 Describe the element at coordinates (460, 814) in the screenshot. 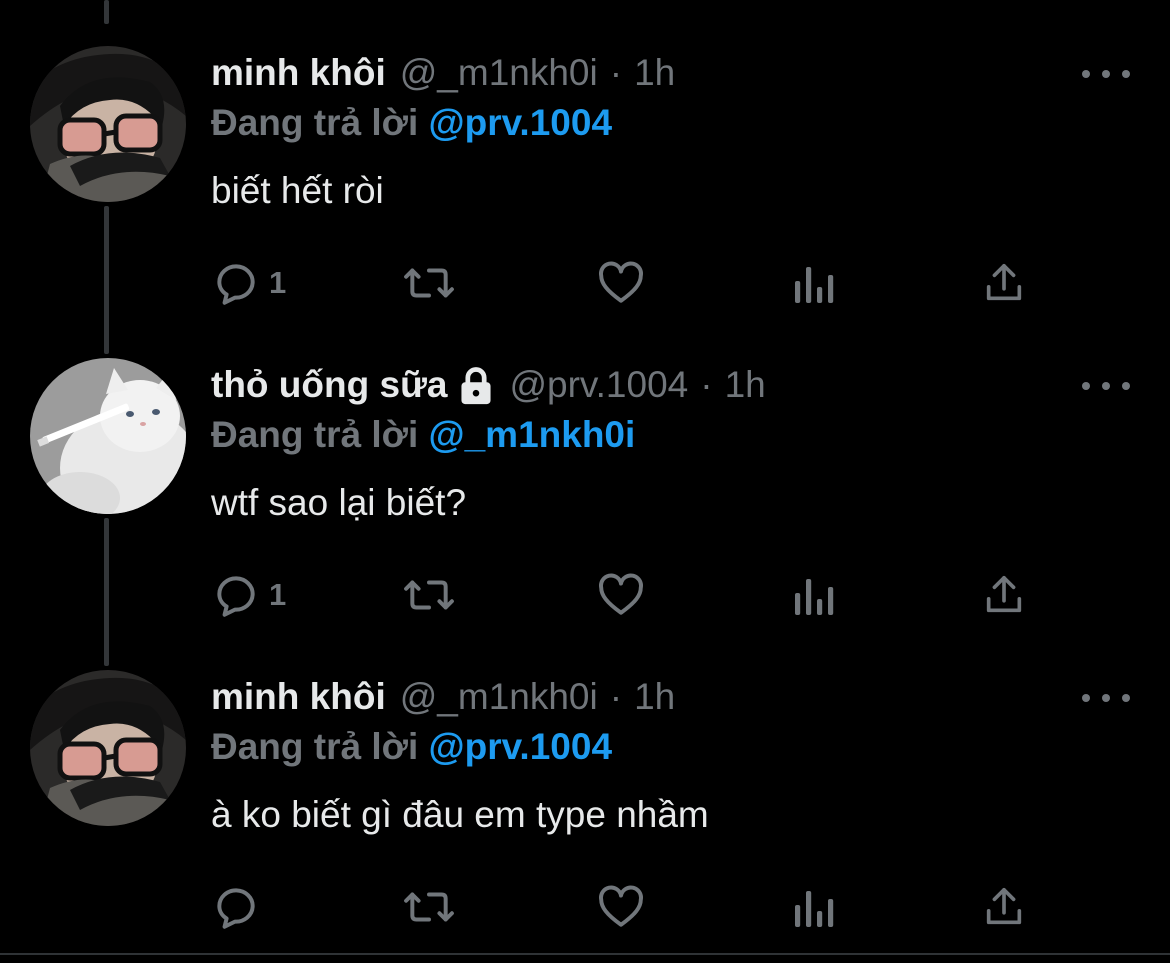

I see `tweet-text: à ko biết gì đâu em type nhầm` at that location.